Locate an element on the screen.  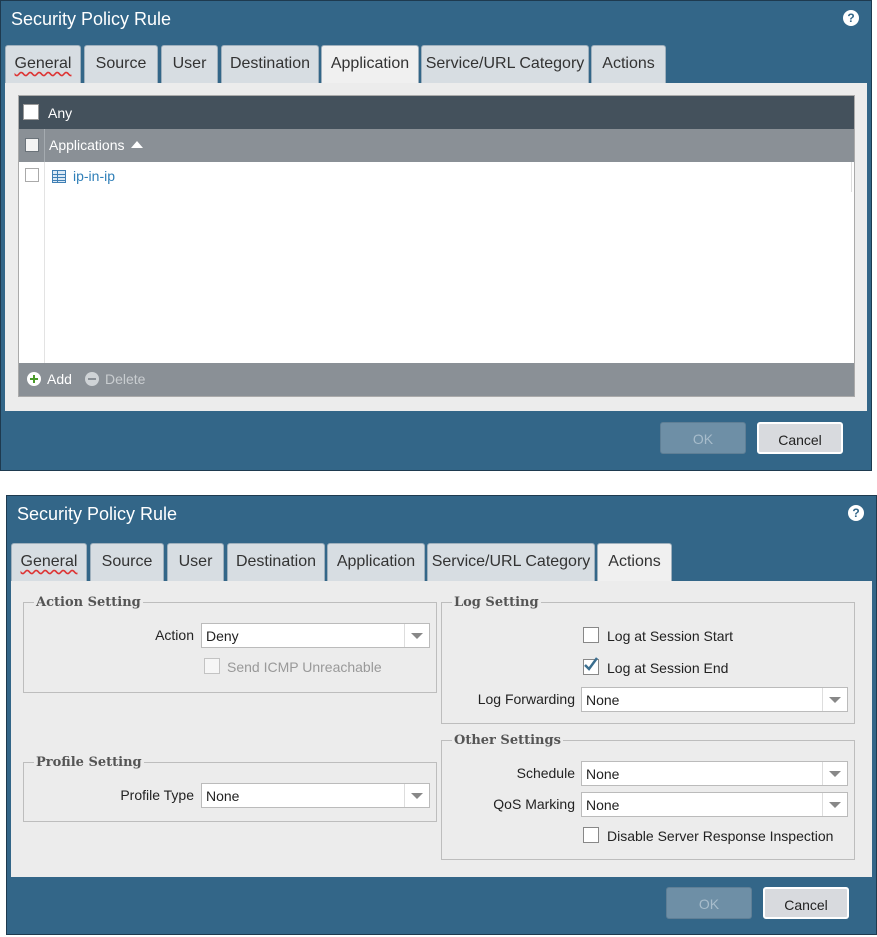
log-session-start-checkbox is located at coordinates (591, 635).